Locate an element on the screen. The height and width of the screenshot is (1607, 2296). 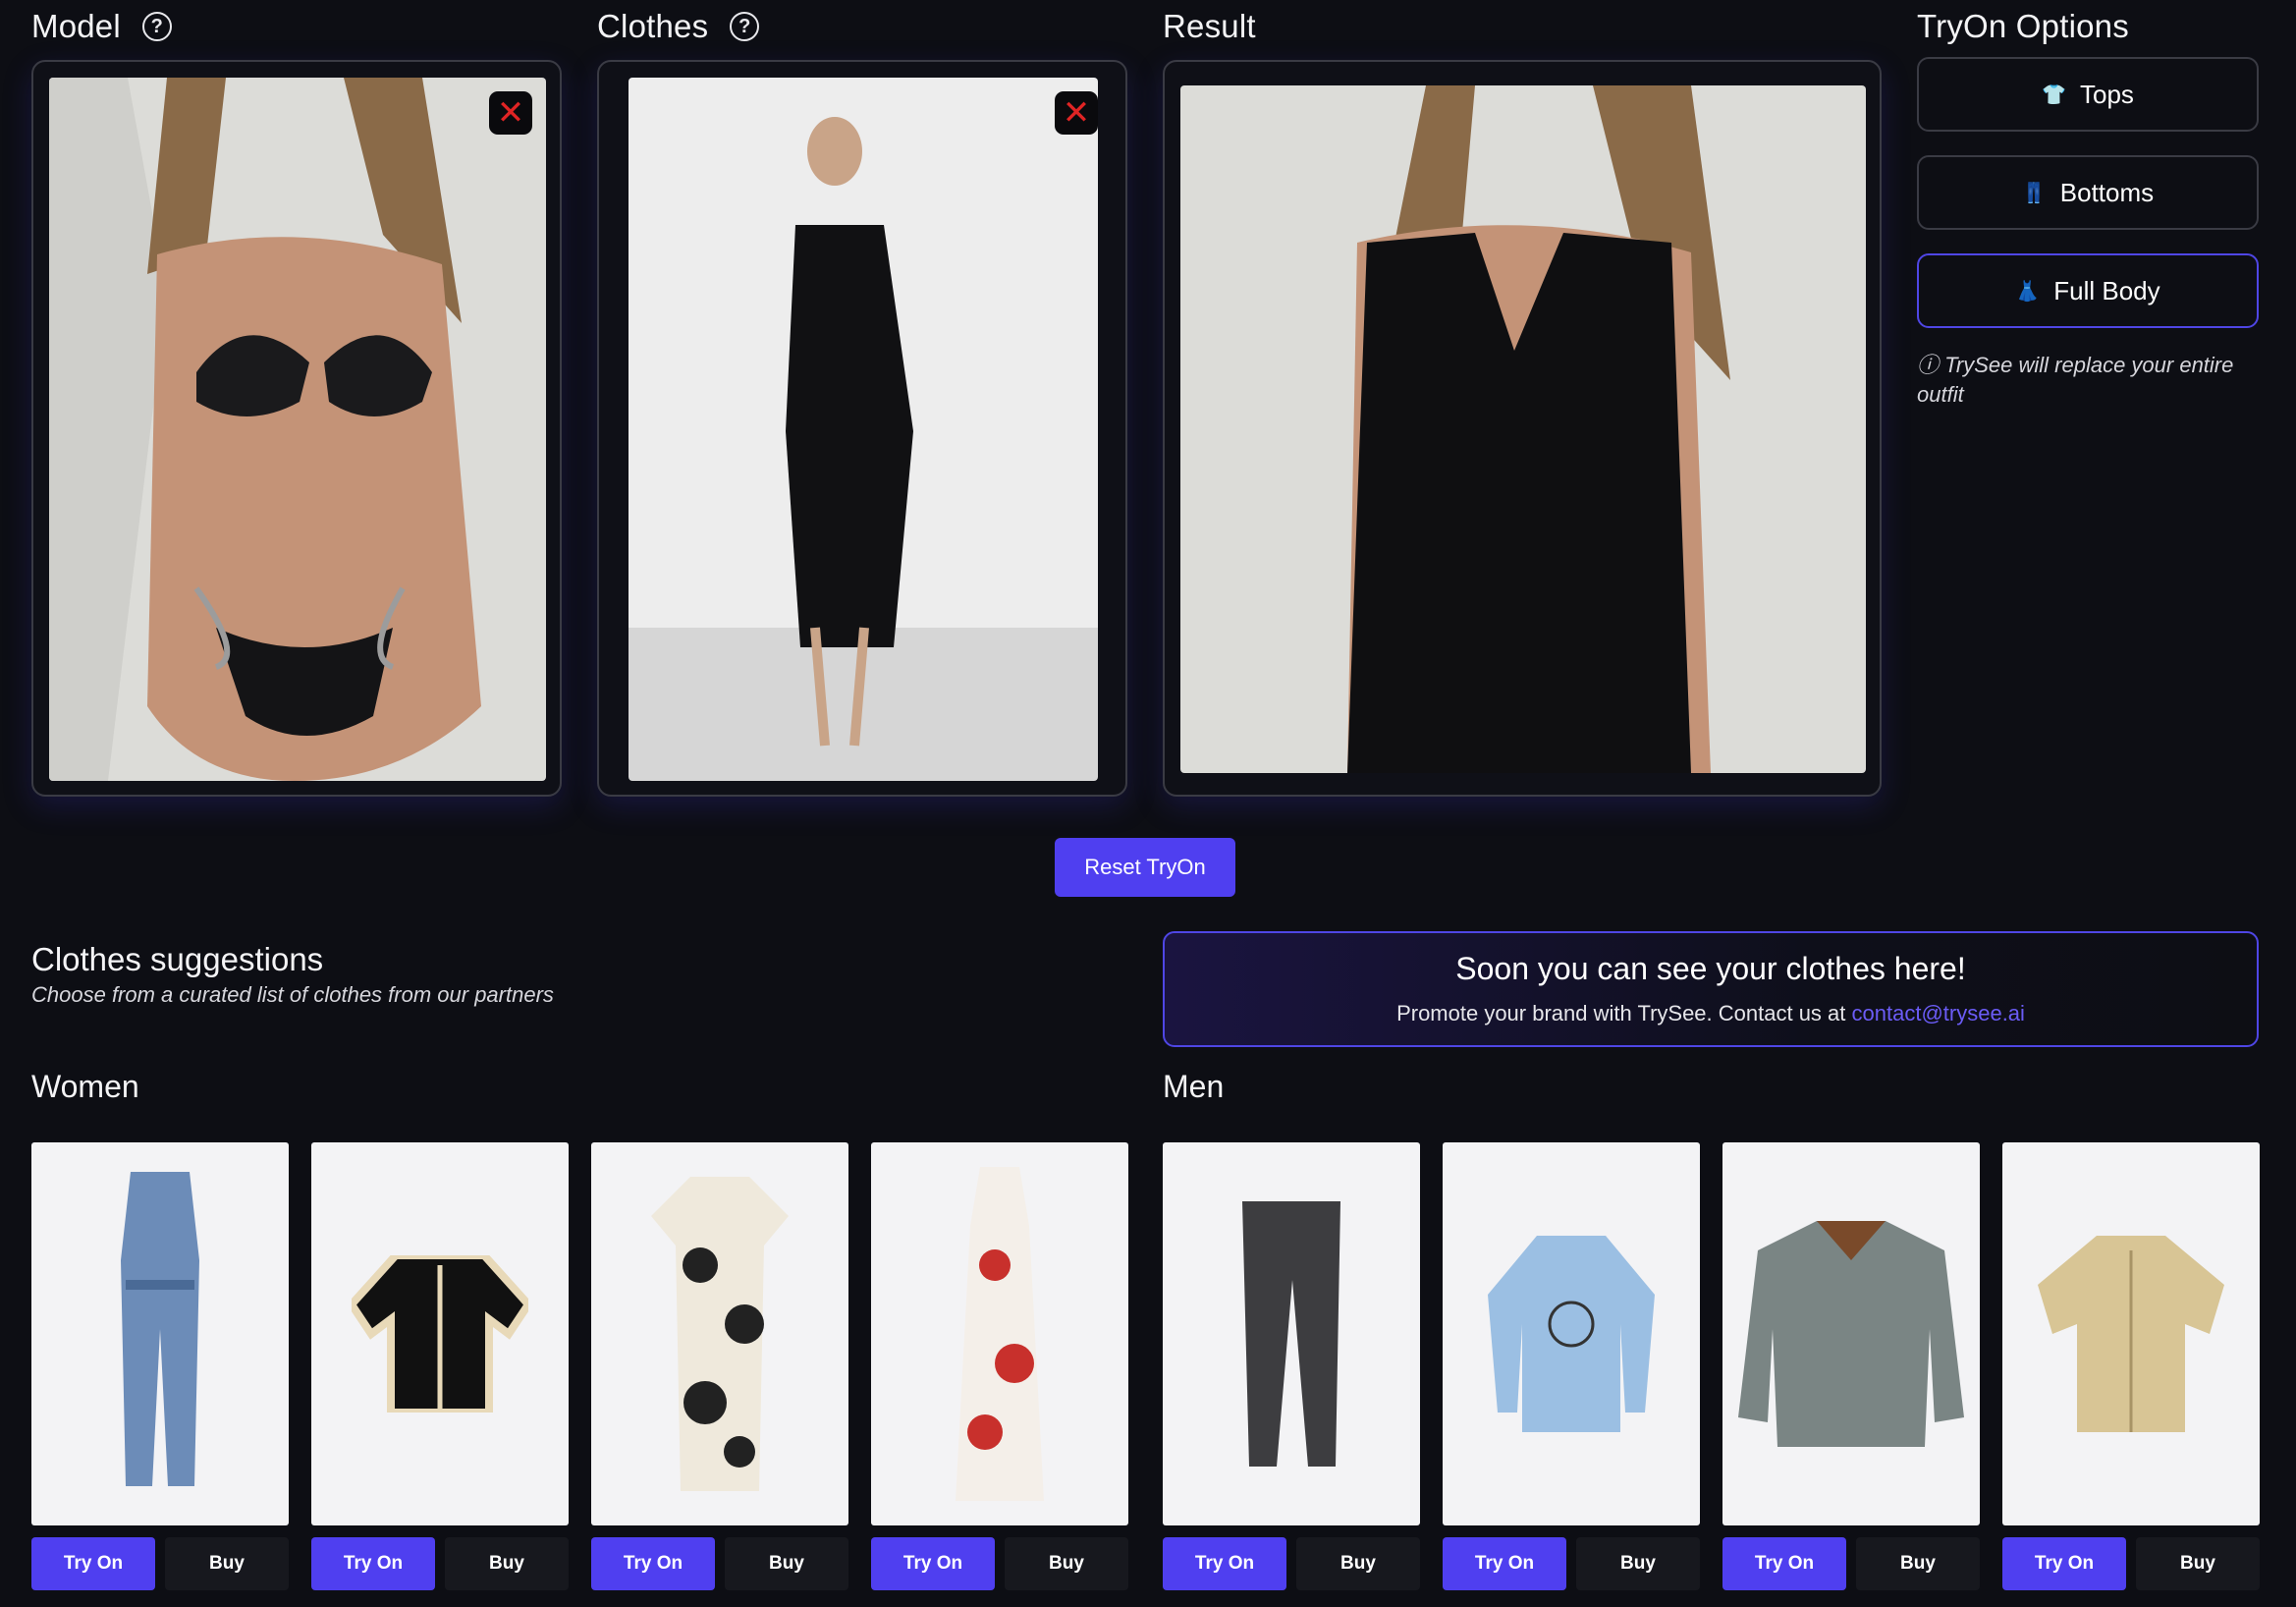
remove-model-button: ✕ is located at coordinates (510, 113).